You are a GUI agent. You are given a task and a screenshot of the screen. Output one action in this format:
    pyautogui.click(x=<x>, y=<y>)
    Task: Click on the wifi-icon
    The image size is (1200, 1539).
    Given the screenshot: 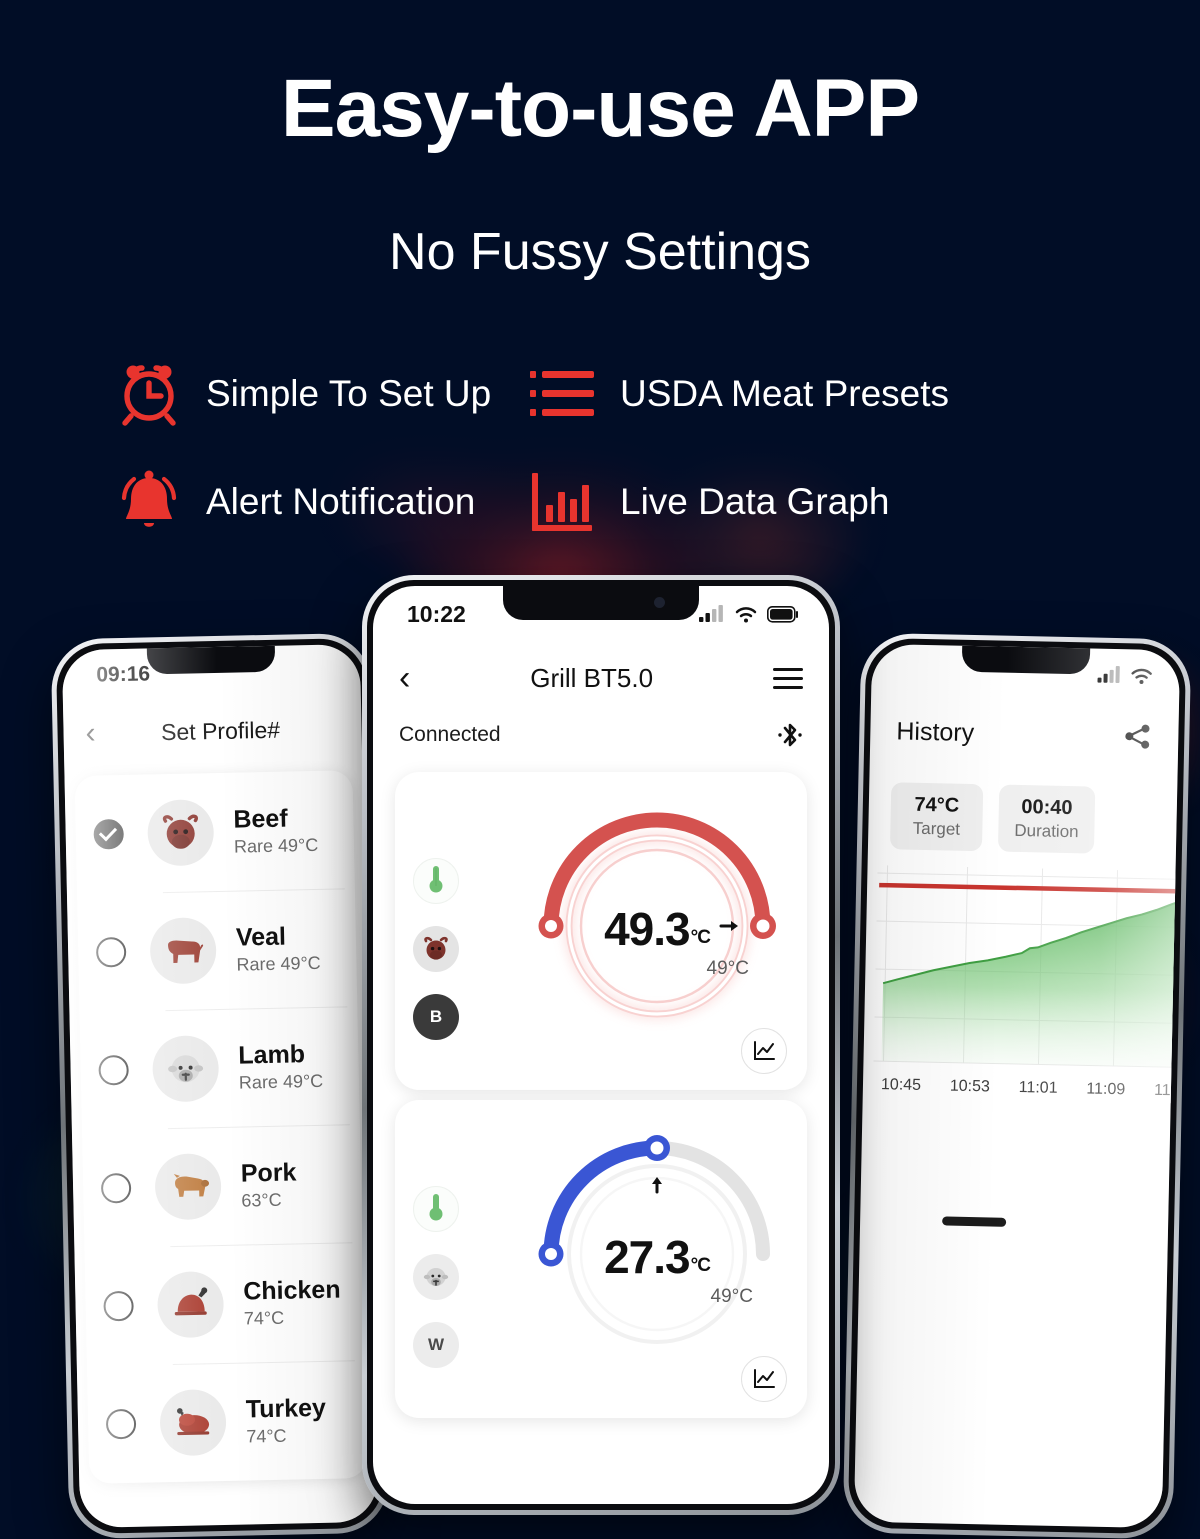 What is the action you would take?
    pyautogui.click(x=1141, y=676)
    